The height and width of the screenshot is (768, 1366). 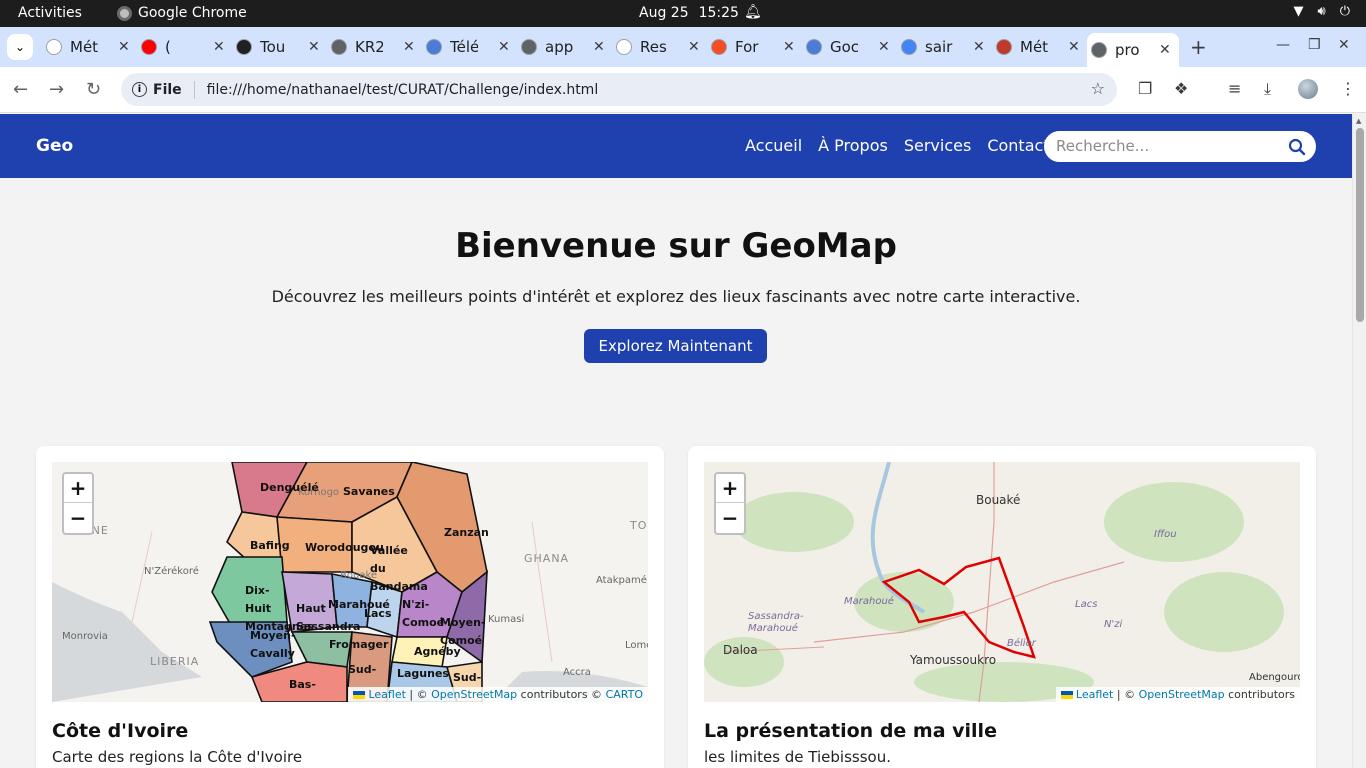 What do you see at coordinates (577, 672) in the screenshot?
I see `label-accra: Accra` at bounding box center [577, 672].